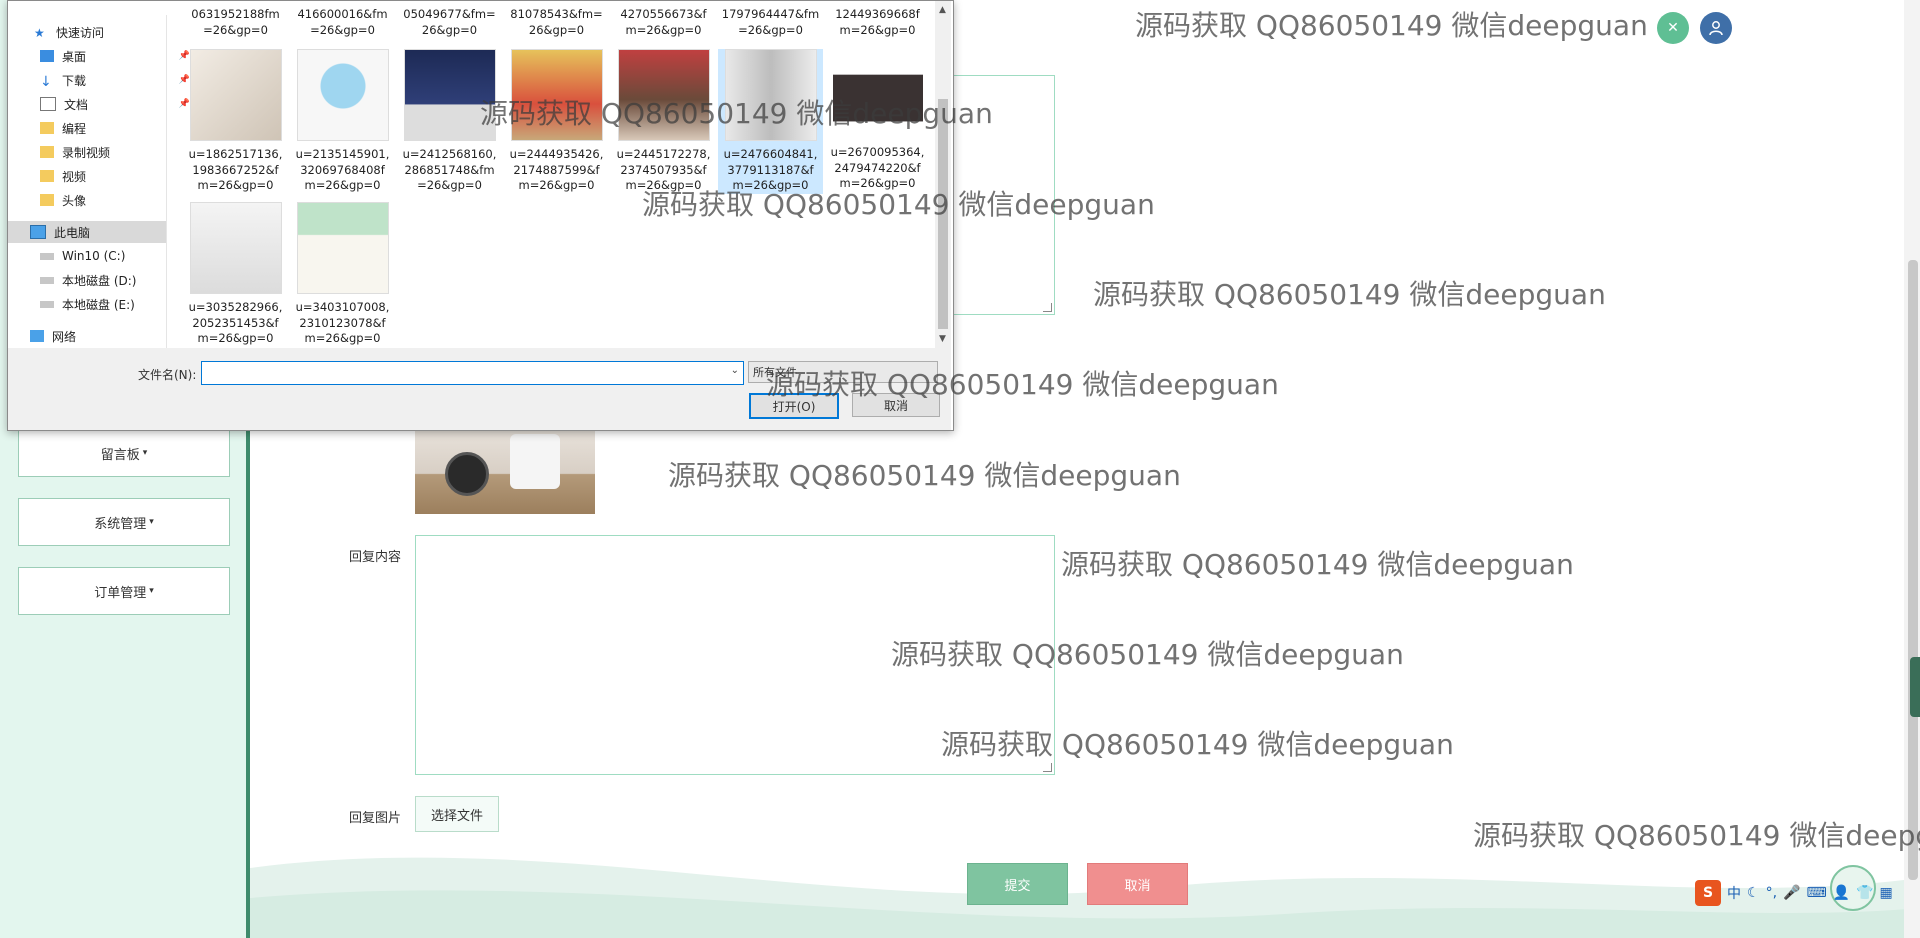 Image resolution: width=1920 pixels, height=938 pixels. Describe the element at coordinates (342, 121) in the screenshot. I see `file-item: u=2135145901, 32069768408f m=26&gp=0` at that location.